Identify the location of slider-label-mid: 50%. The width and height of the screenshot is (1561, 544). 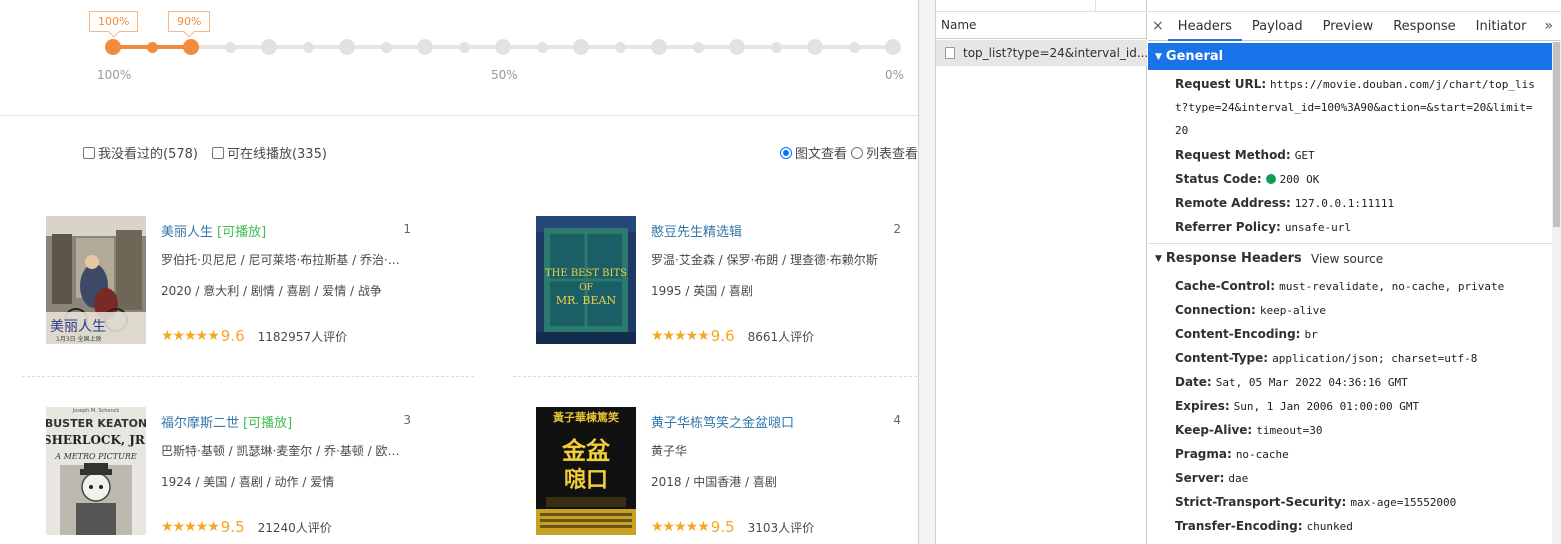
(504, 75).